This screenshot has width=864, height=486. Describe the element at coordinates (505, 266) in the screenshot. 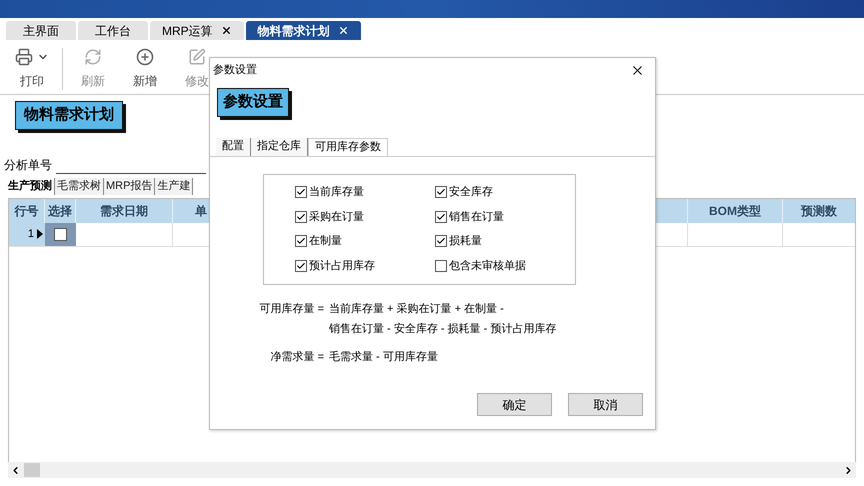

I see `checkbox-option: 包含未审核单据` at that location.